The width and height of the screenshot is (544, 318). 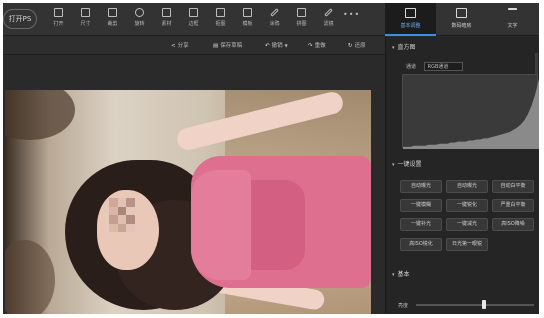 What do you see at coordinates (513, 205) in the screenshot?
I see `oneclick-button: 严重白平衡` at bounding box center [513, 205].